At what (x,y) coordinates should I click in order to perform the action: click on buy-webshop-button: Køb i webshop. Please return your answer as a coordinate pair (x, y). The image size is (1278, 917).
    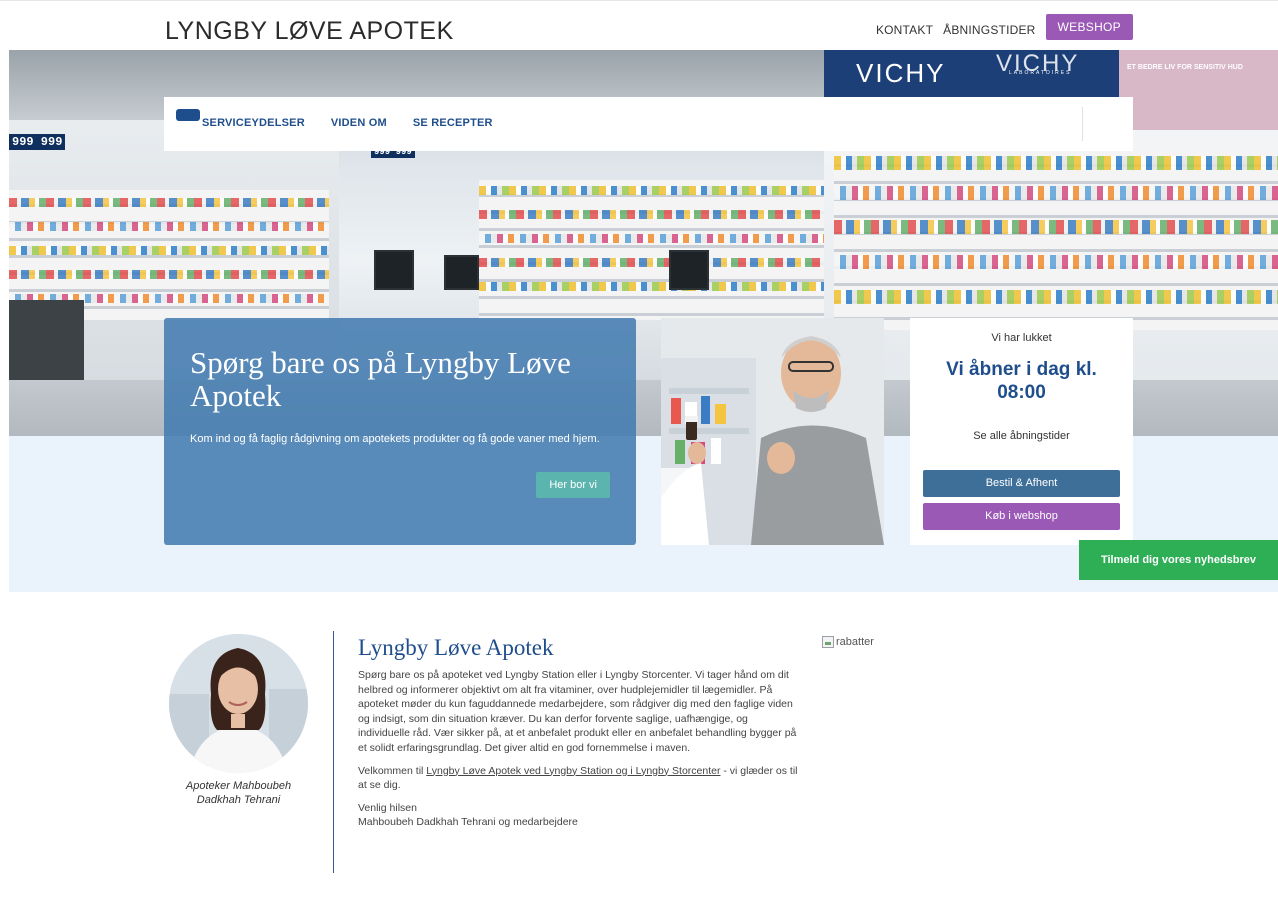
    Looking at the image, I should click on (1021, 516).